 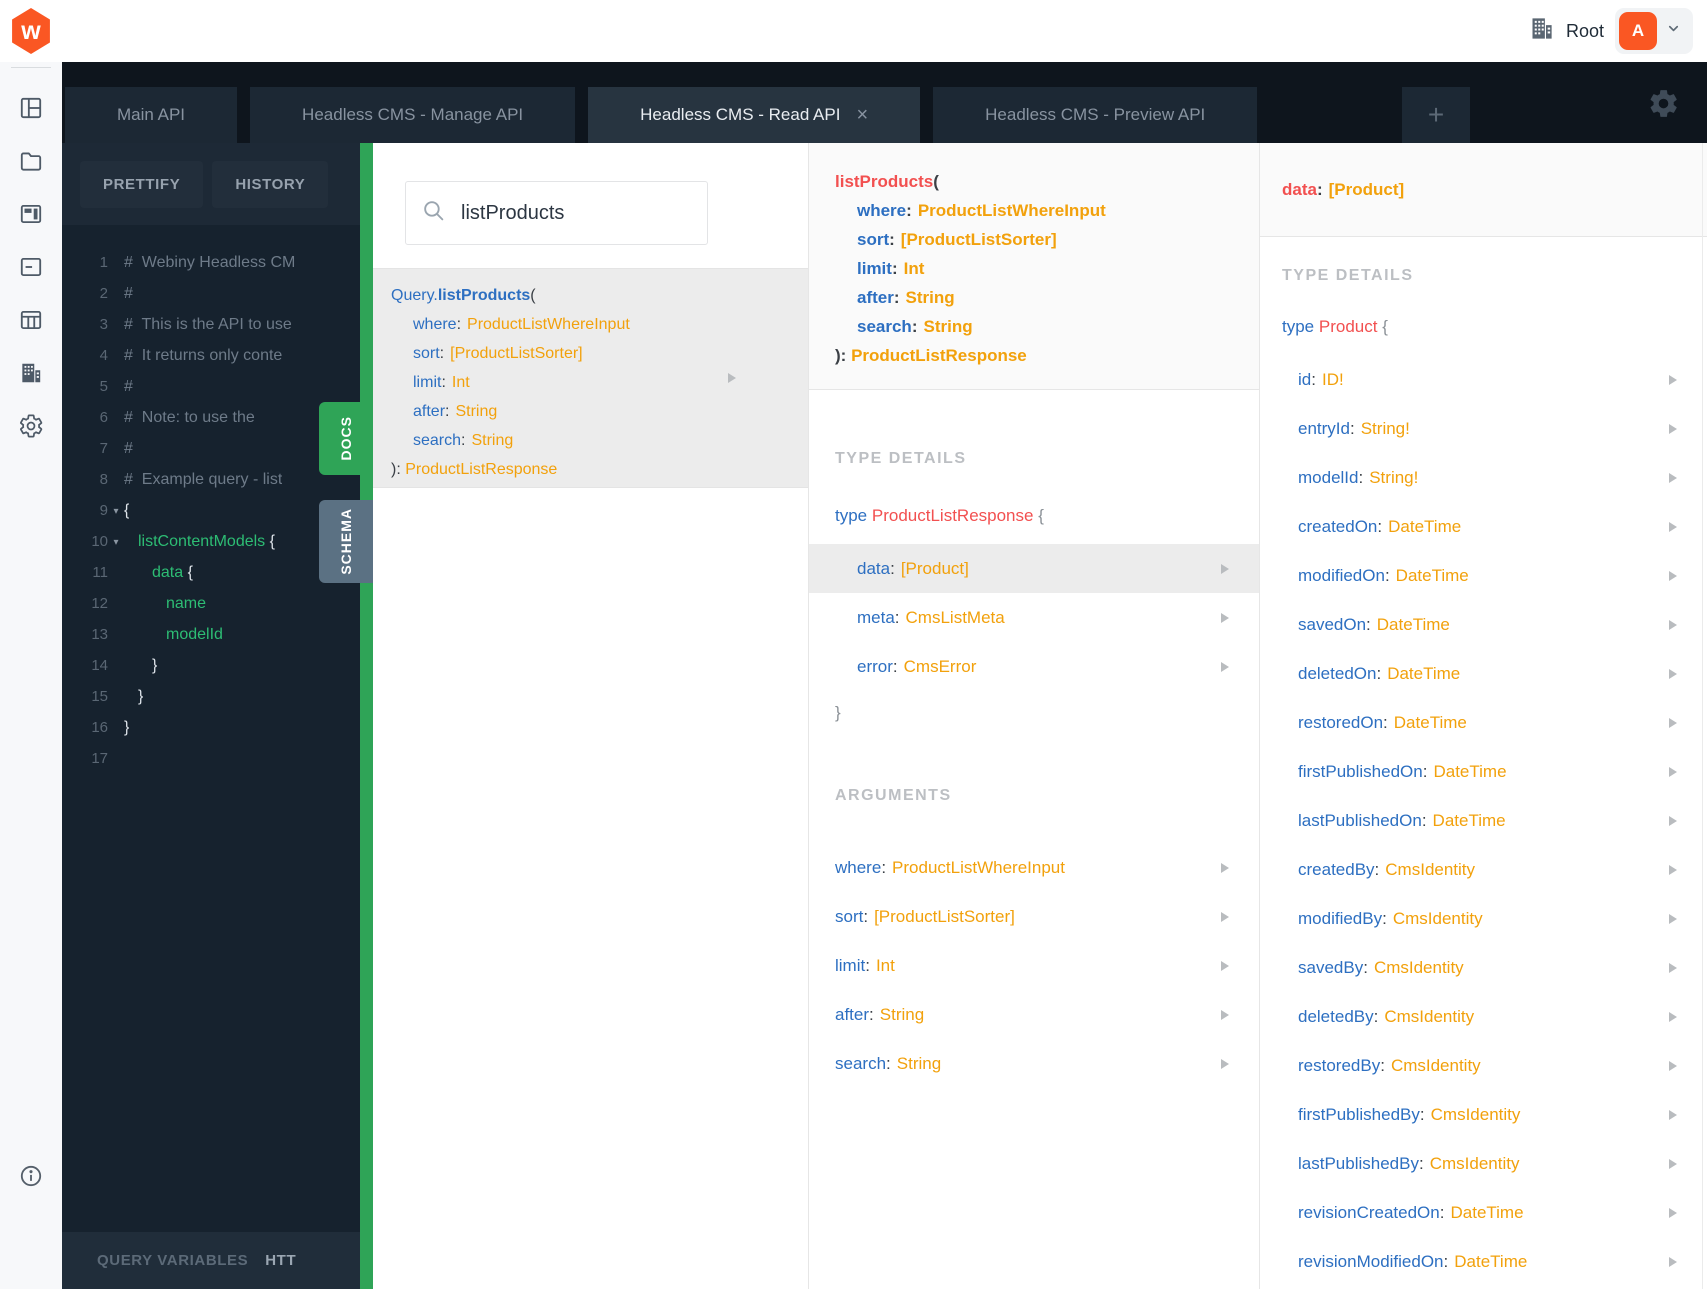 What do you see at coordinates (1483, 1114) in the screenshot?
I see `doc-field-row: firstPublishedBy: CmsIdentity` at bounding box center [1483, 1114].